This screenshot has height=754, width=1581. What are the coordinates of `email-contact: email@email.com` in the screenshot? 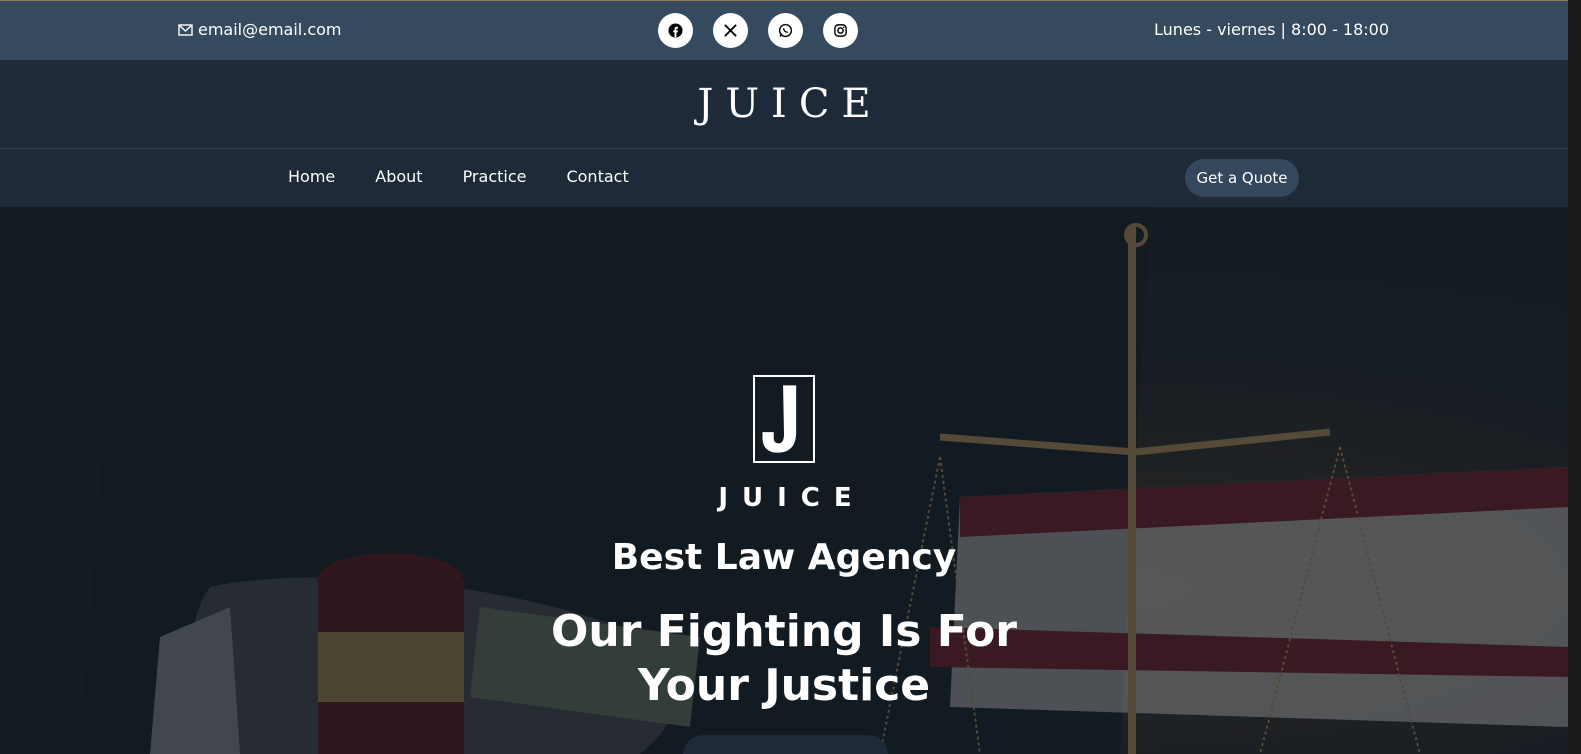 It's located at (260, 29).